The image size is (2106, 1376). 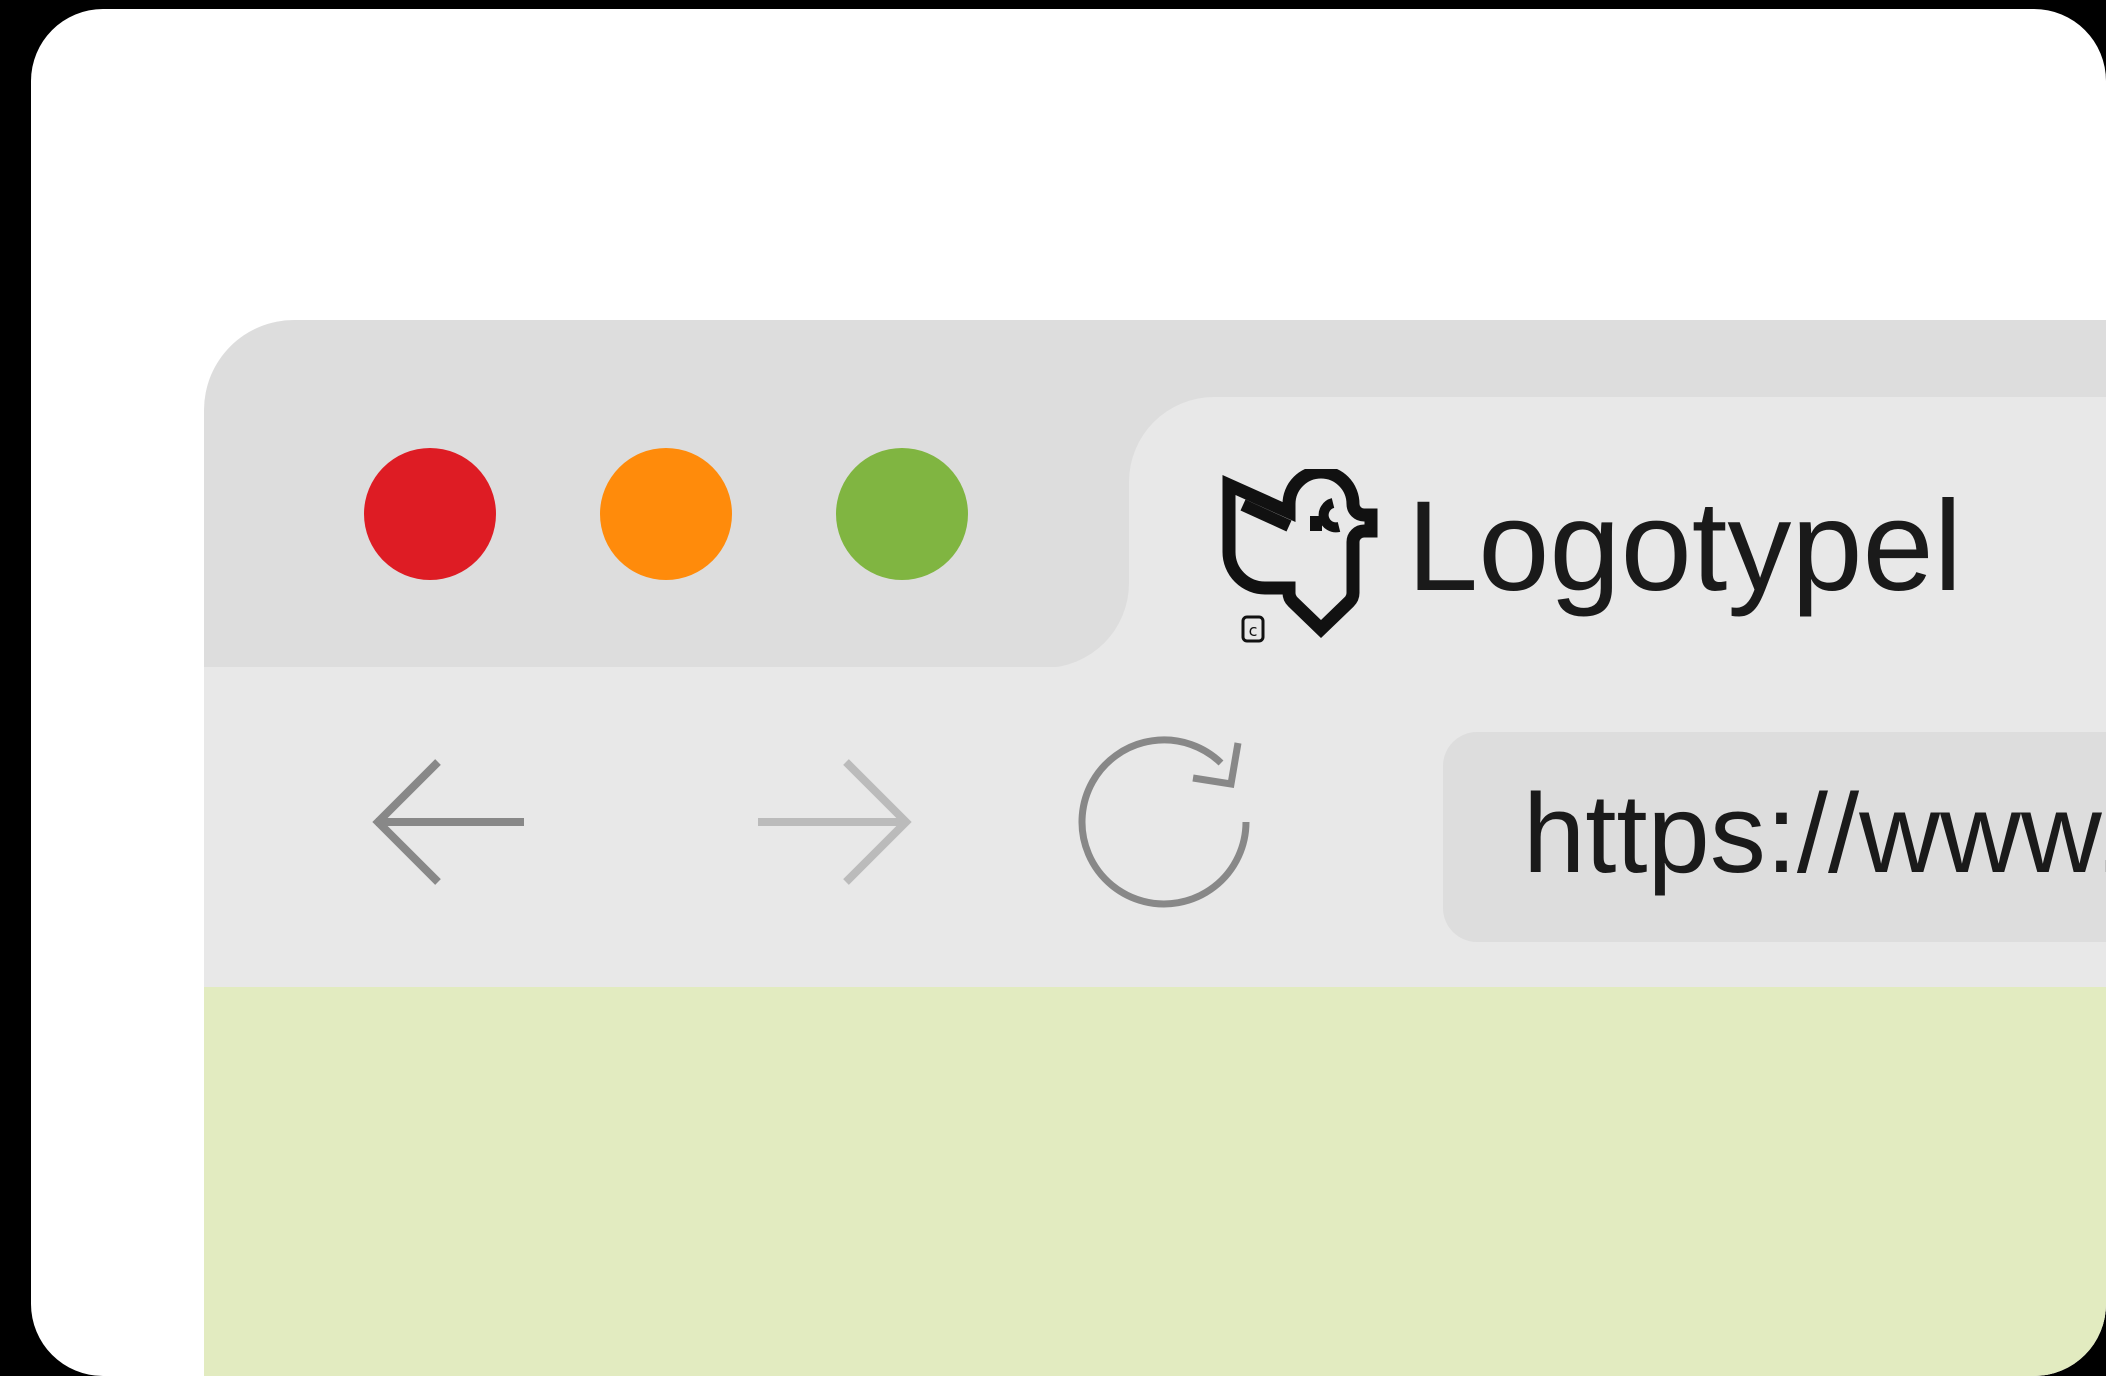 What do you see at coordinates (1253, 630) in the screenshot?
I see `svg-text: c` at bounding box center [1253, 630].